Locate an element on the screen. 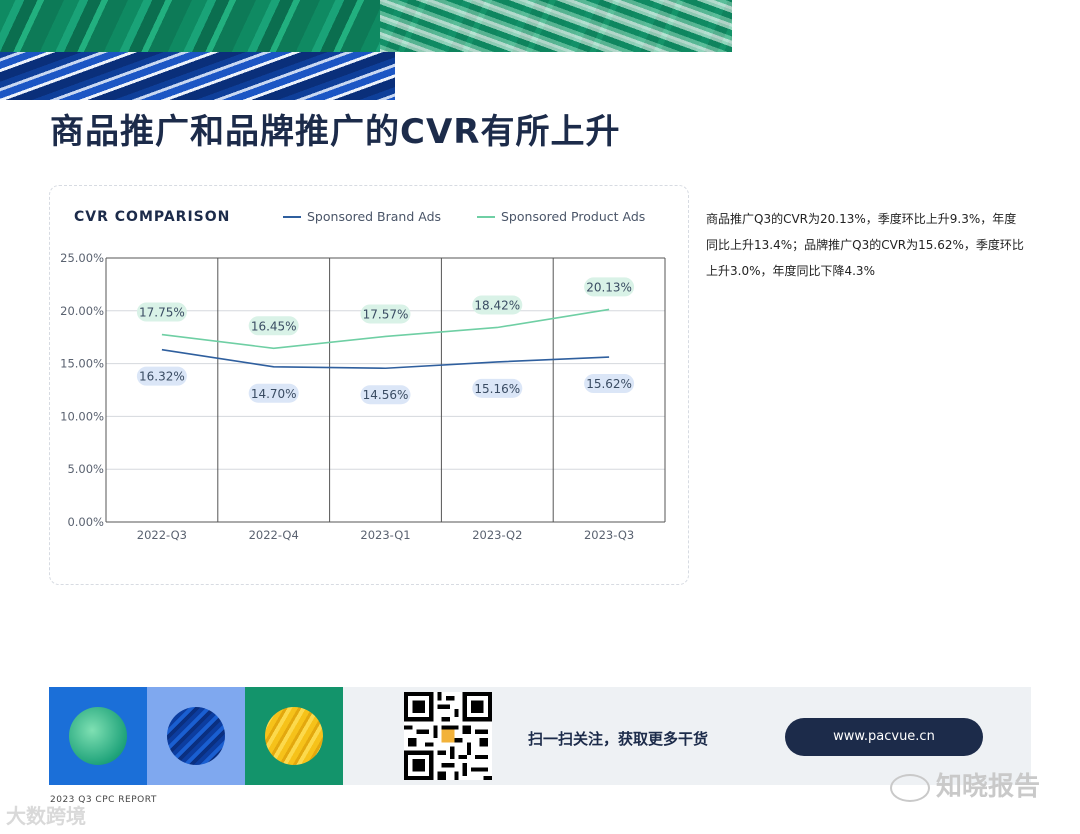  header-banner-green is located at coordinates (366, 26).